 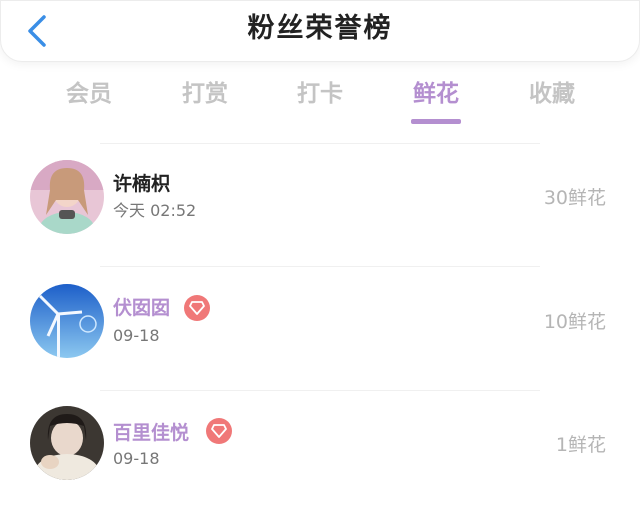 I want to click on user-name: 许楠枳, so click(x=142, y=184).